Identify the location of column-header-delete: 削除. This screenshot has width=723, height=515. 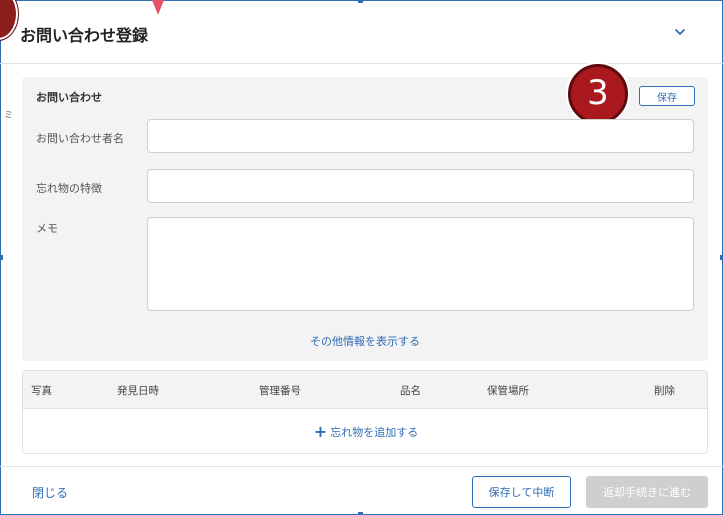
(664, 391).